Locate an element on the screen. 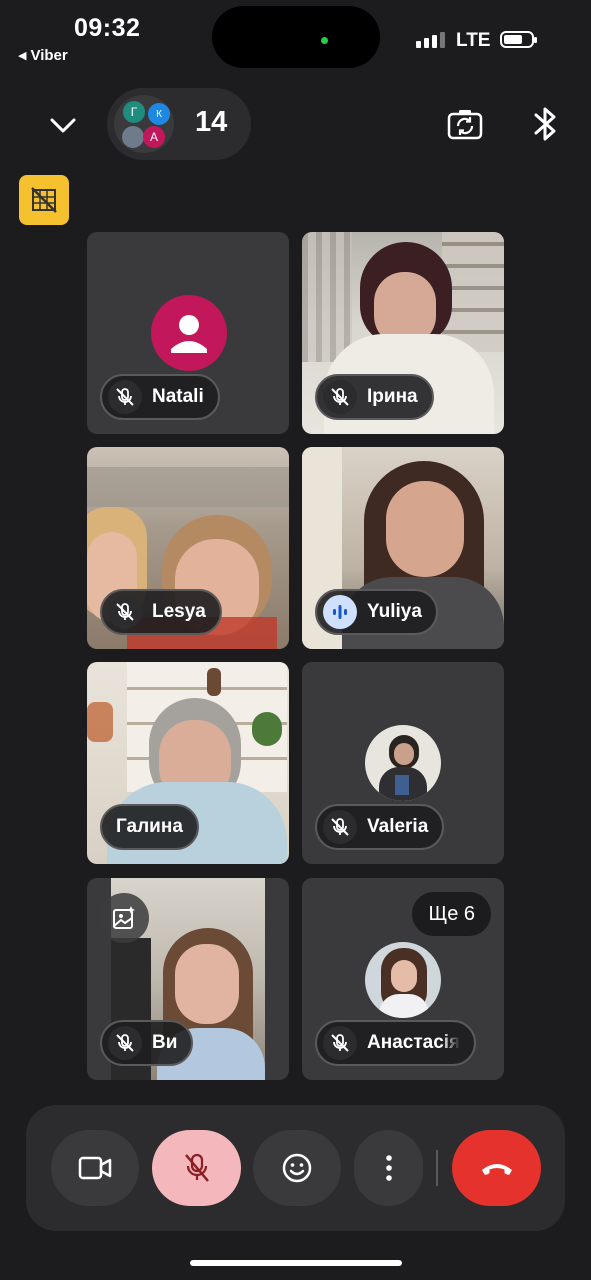 Image resolution: width=591 pixels, height=1280 pixels. status-time: 09:32 is located at coordinates (107, 28).